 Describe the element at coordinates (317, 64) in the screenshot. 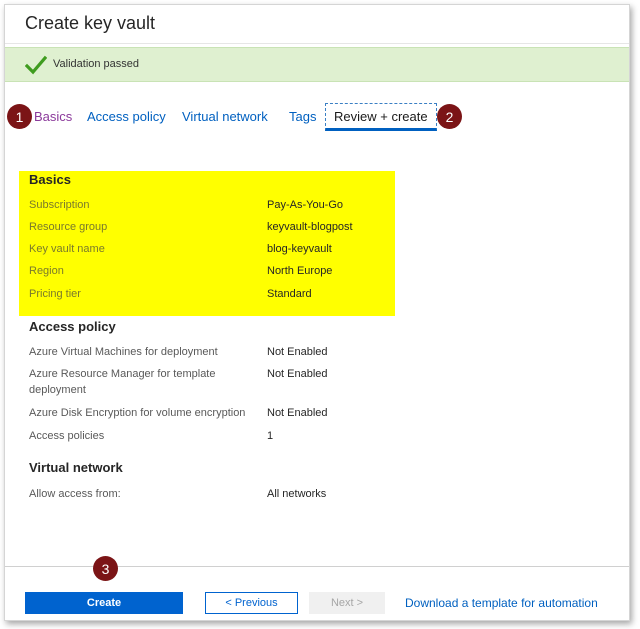

I see `validation-banner: Validation passed` at that location.